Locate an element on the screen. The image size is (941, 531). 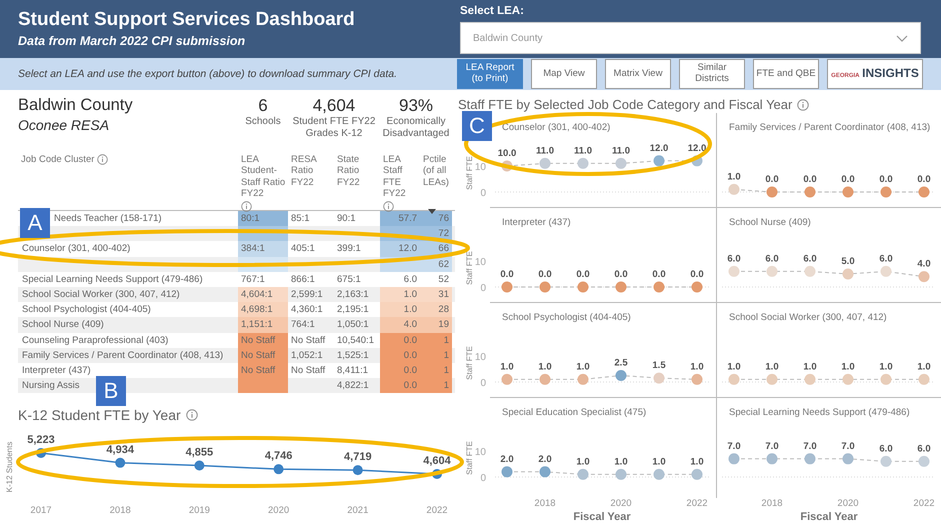
table-cell: Needs Teacher (158-171) is located at coordinates (108, 218).